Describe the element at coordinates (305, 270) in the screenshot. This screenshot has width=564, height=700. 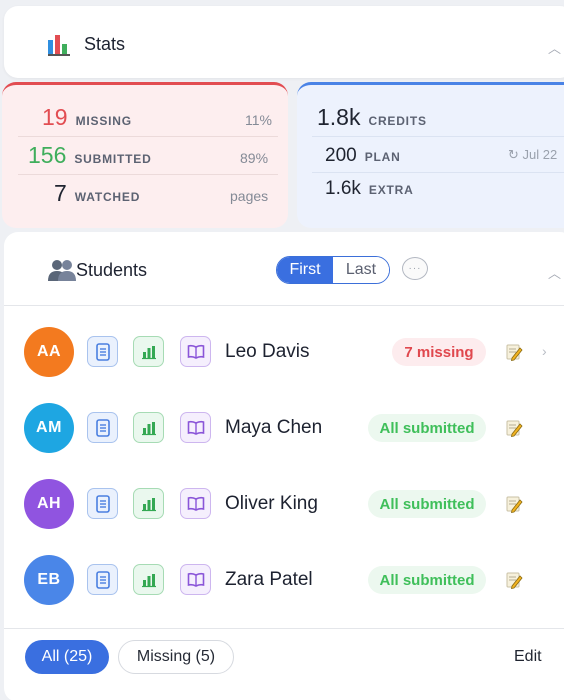
I see `sort-first-button: First` at that location.